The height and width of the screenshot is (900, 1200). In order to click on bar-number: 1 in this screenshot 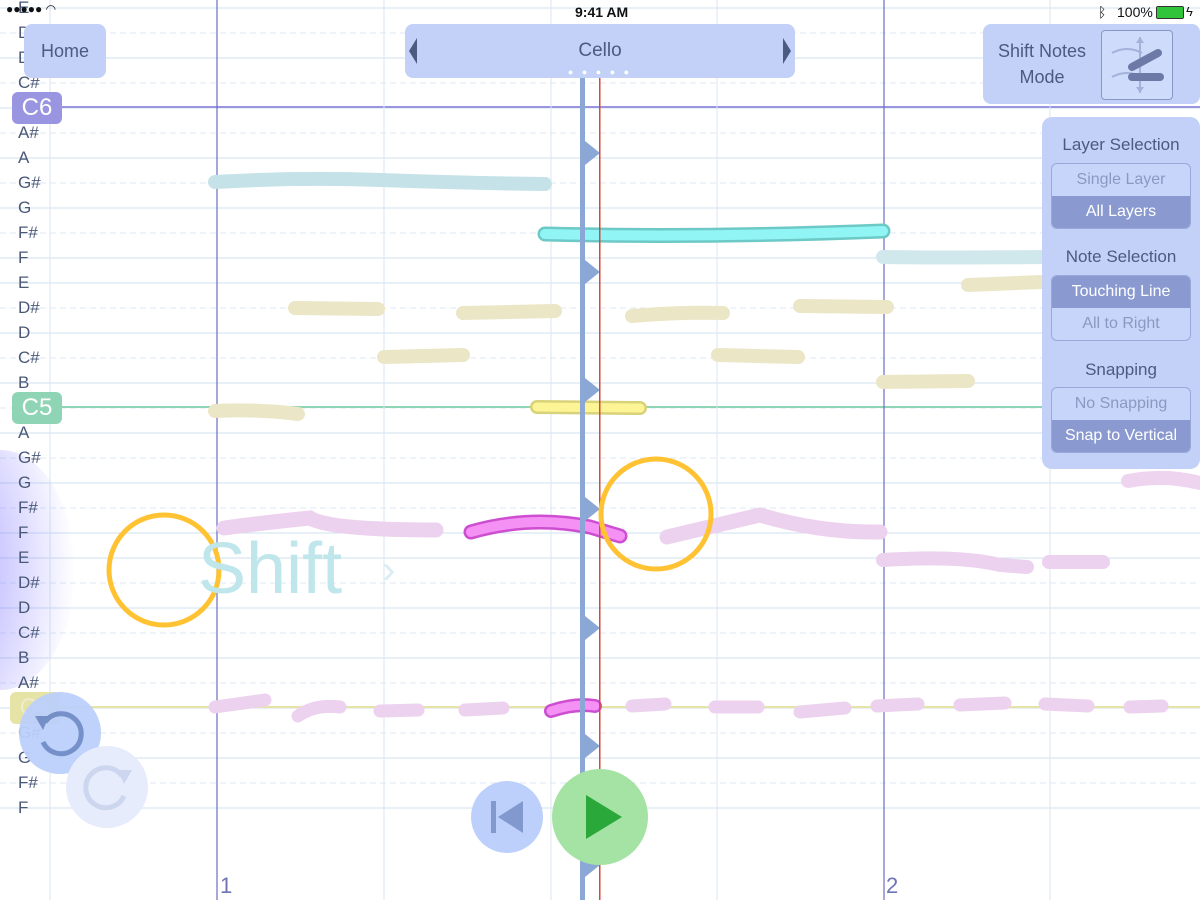, I will do `click(226, 885)`.